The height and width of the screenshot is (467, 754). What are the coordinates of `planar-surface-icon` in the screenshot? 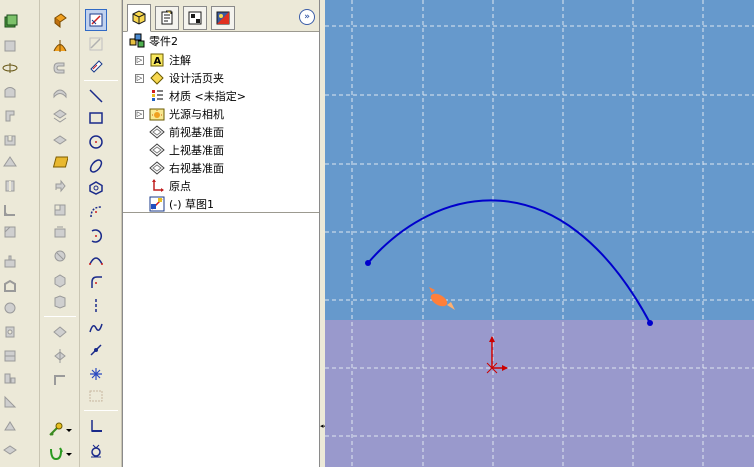 It's located at (60, 162).